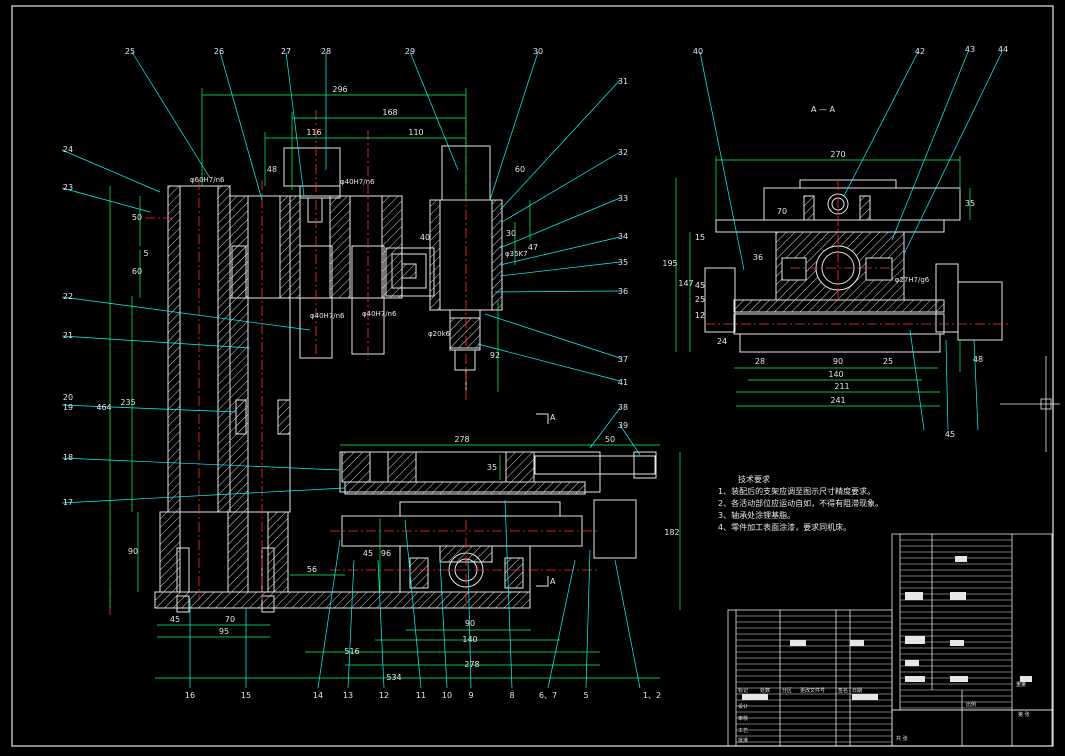  What do you see at coordinates (623, 152) in the screenshot?
I see `part-label-30: 32` at bounding box center [623, 152].